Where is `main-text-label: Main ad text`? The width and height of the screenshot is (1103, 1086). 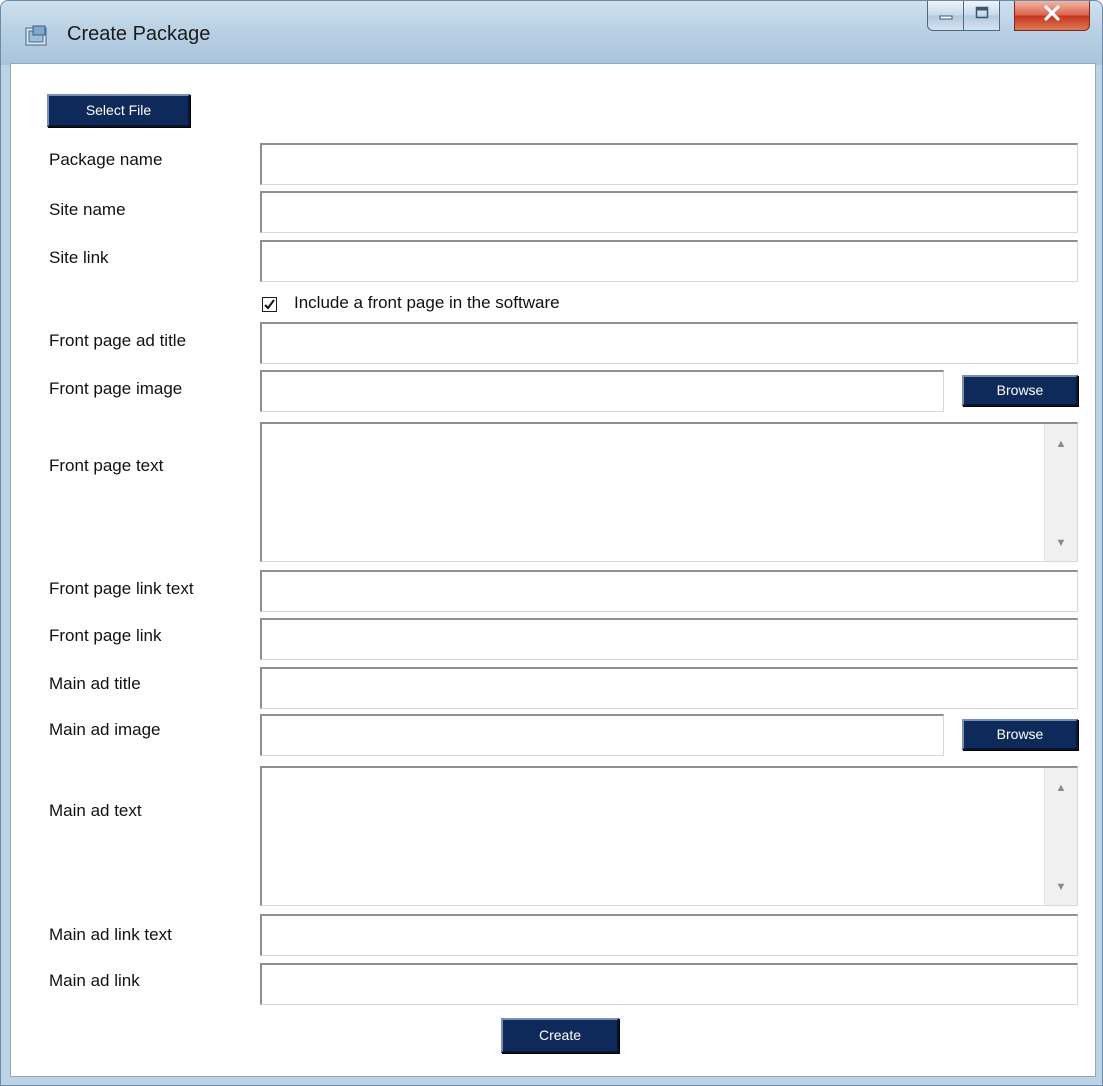
main-text-label: Main ad text is located at coordinates (95, 810).